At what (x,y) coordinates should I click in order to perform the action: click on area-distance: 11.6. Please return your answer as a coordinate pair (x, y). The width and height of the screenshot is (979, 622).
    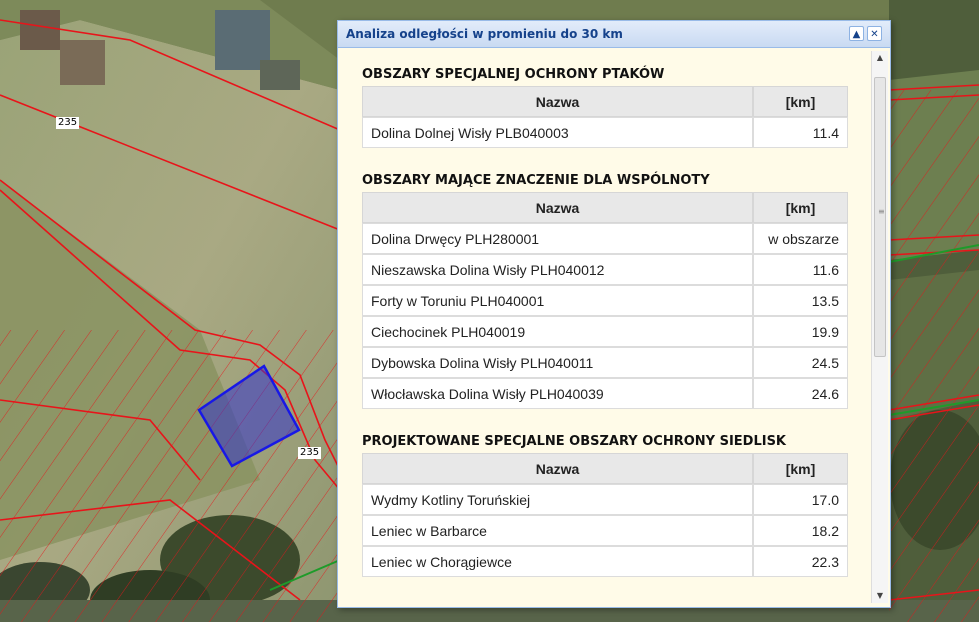
    Looking at the image, I should click on (800, 269).